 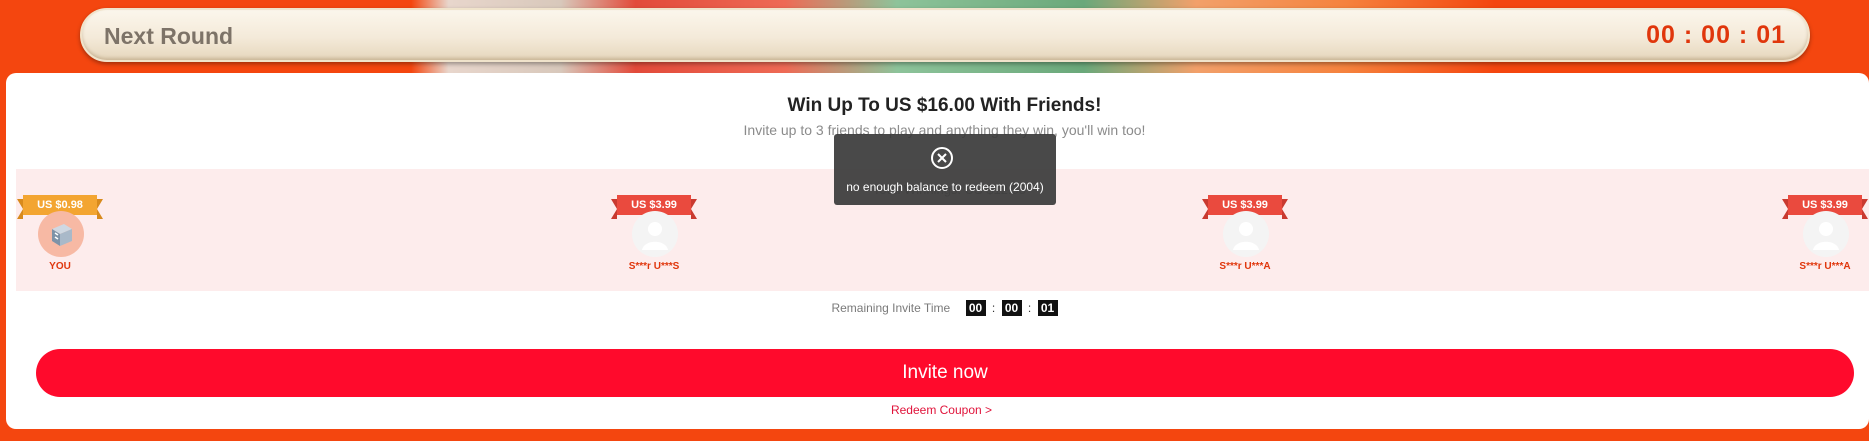 I want to click on toast-message: no enough balance to redeem (2004), so click(x=945, y=187).